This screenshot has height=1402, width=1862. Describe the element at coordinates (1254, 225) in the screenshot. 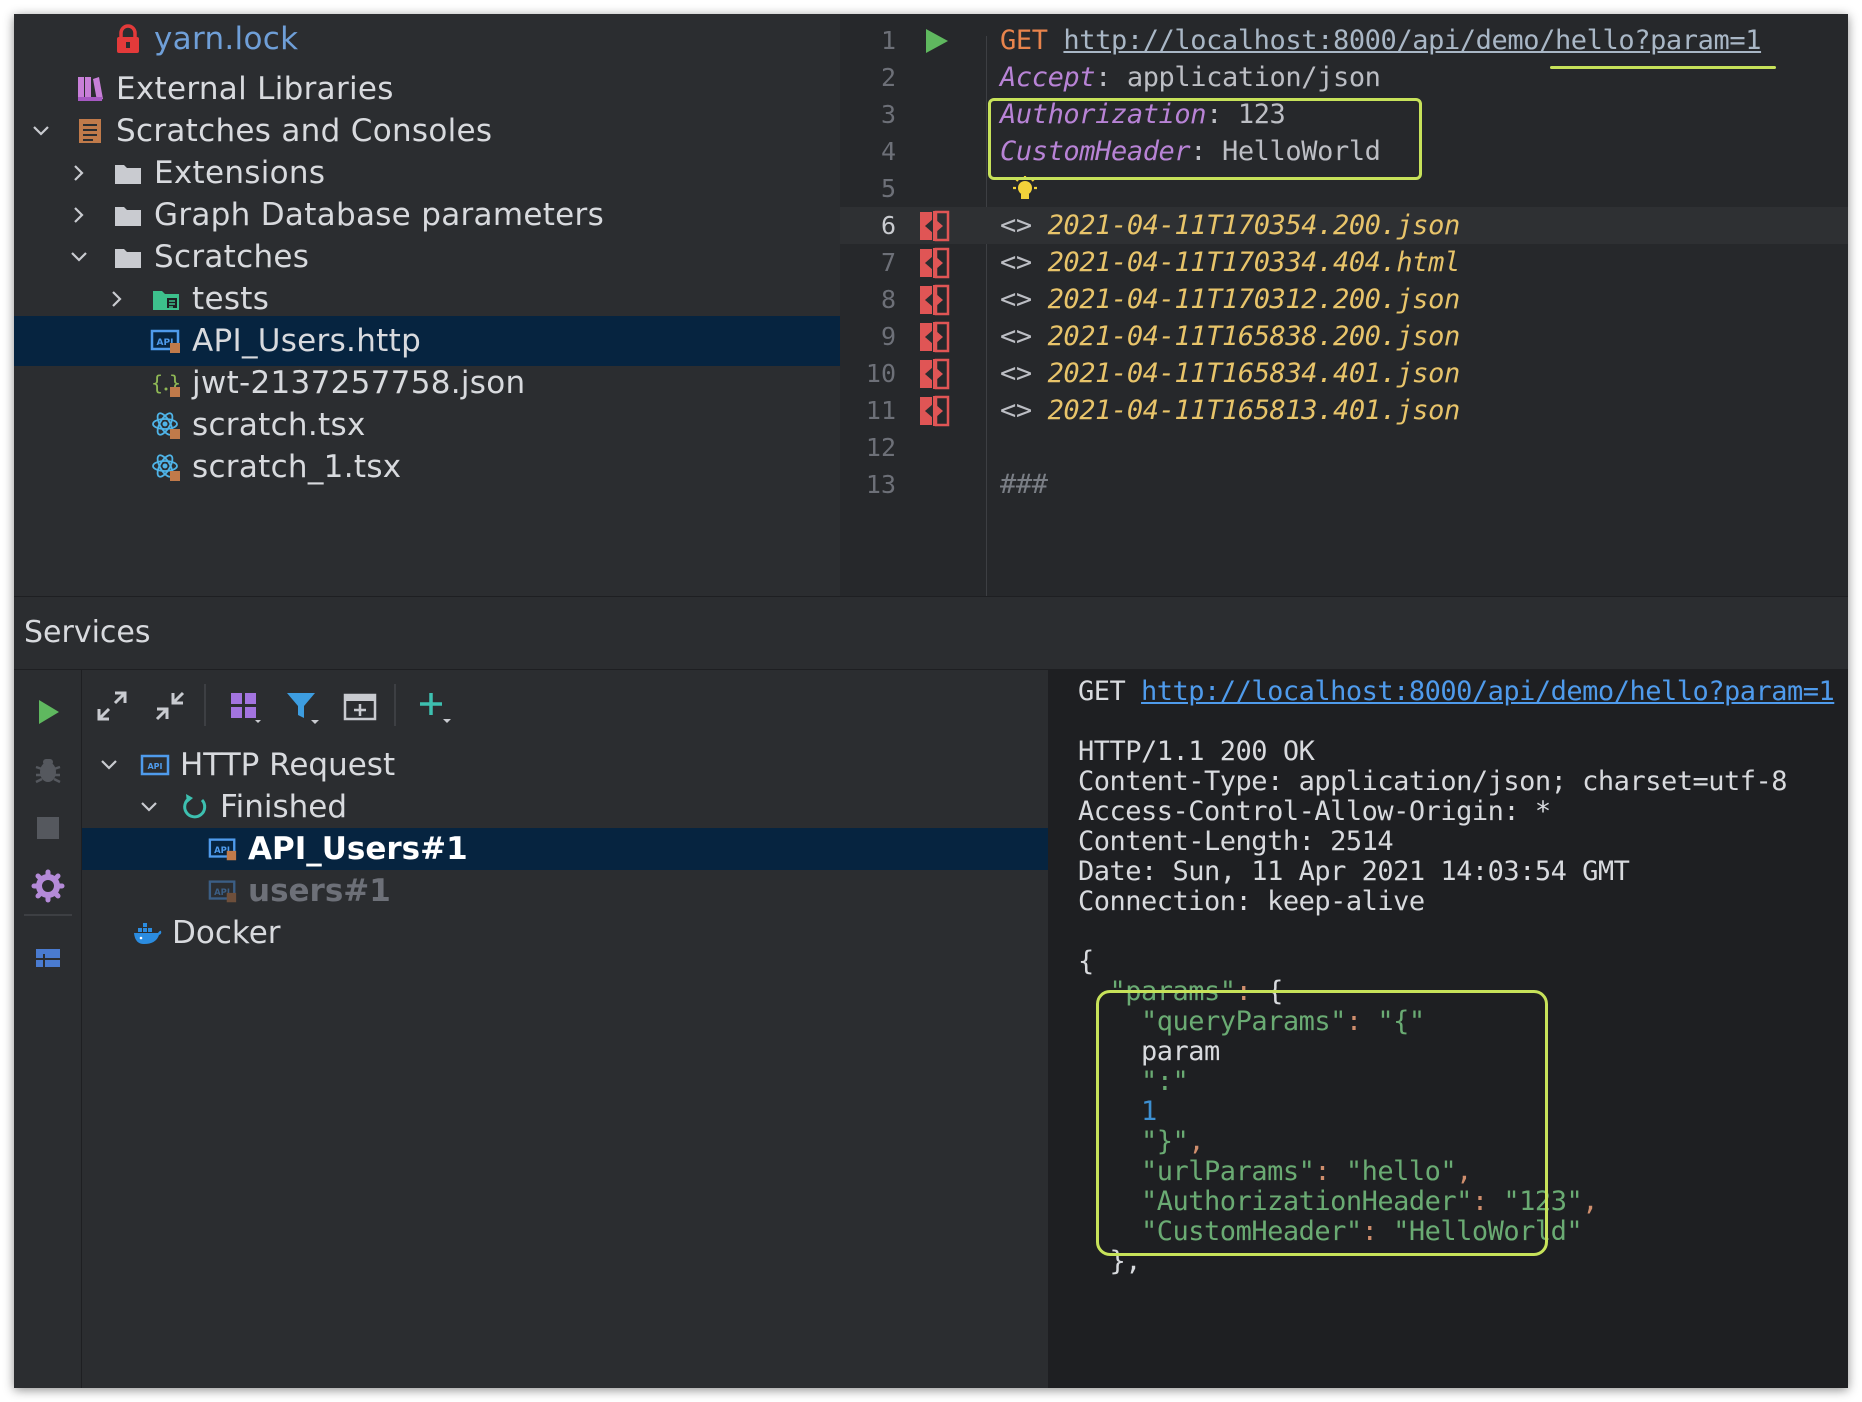

I see `response-file-link: 2021-04-11T170354.200.json` at that location.